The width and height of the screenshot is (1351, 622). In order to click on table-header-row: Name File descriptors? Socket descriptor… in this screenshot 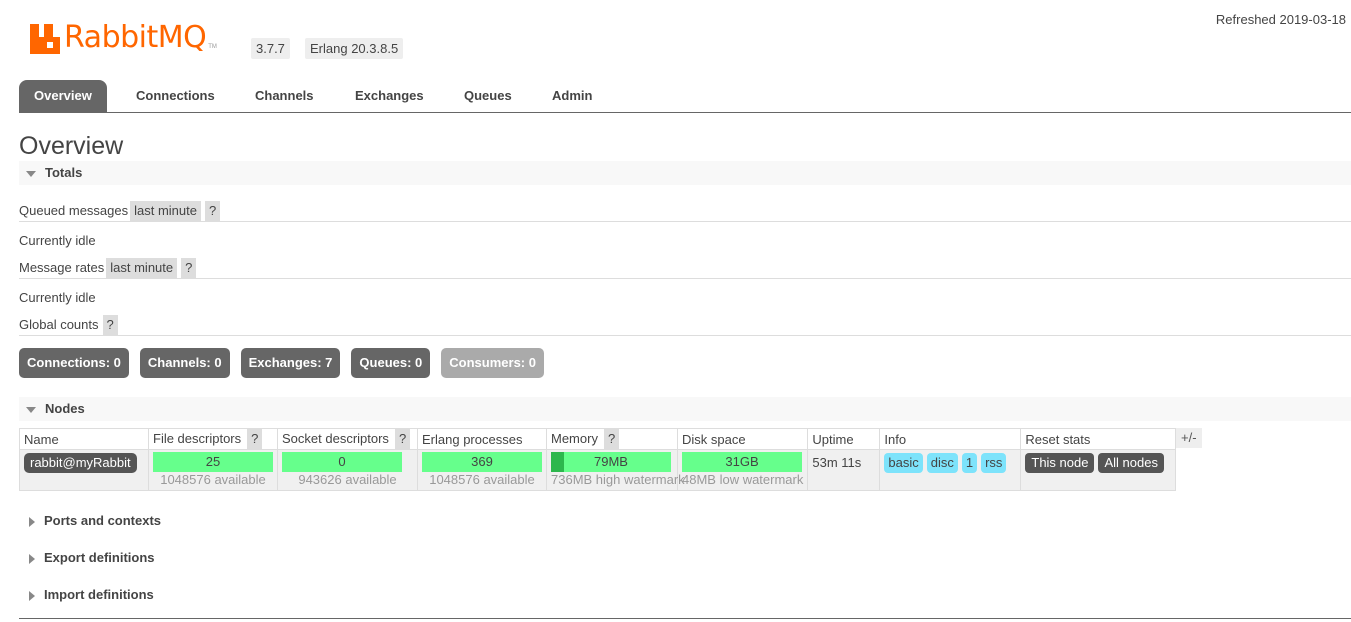, I will do `click(598, 439)`.